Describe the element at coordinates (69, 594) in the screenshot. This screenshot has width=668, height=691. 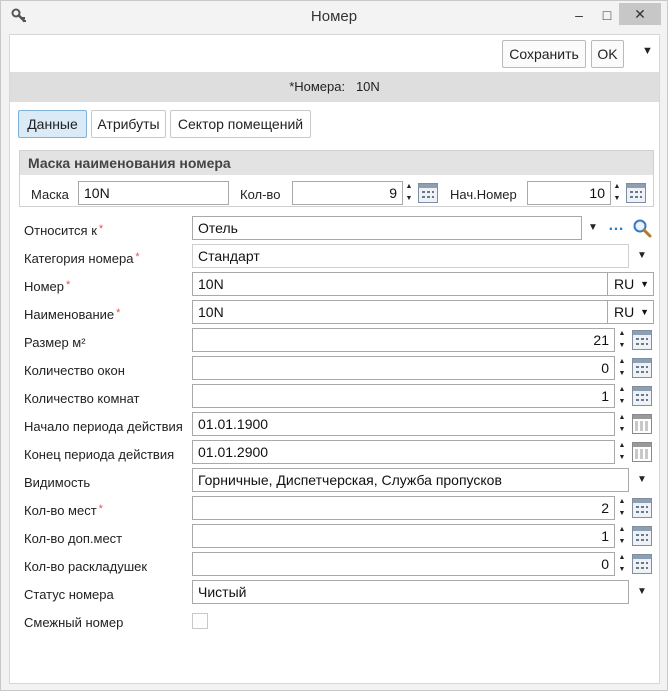
I see `status-label: Статус номера` at that location.